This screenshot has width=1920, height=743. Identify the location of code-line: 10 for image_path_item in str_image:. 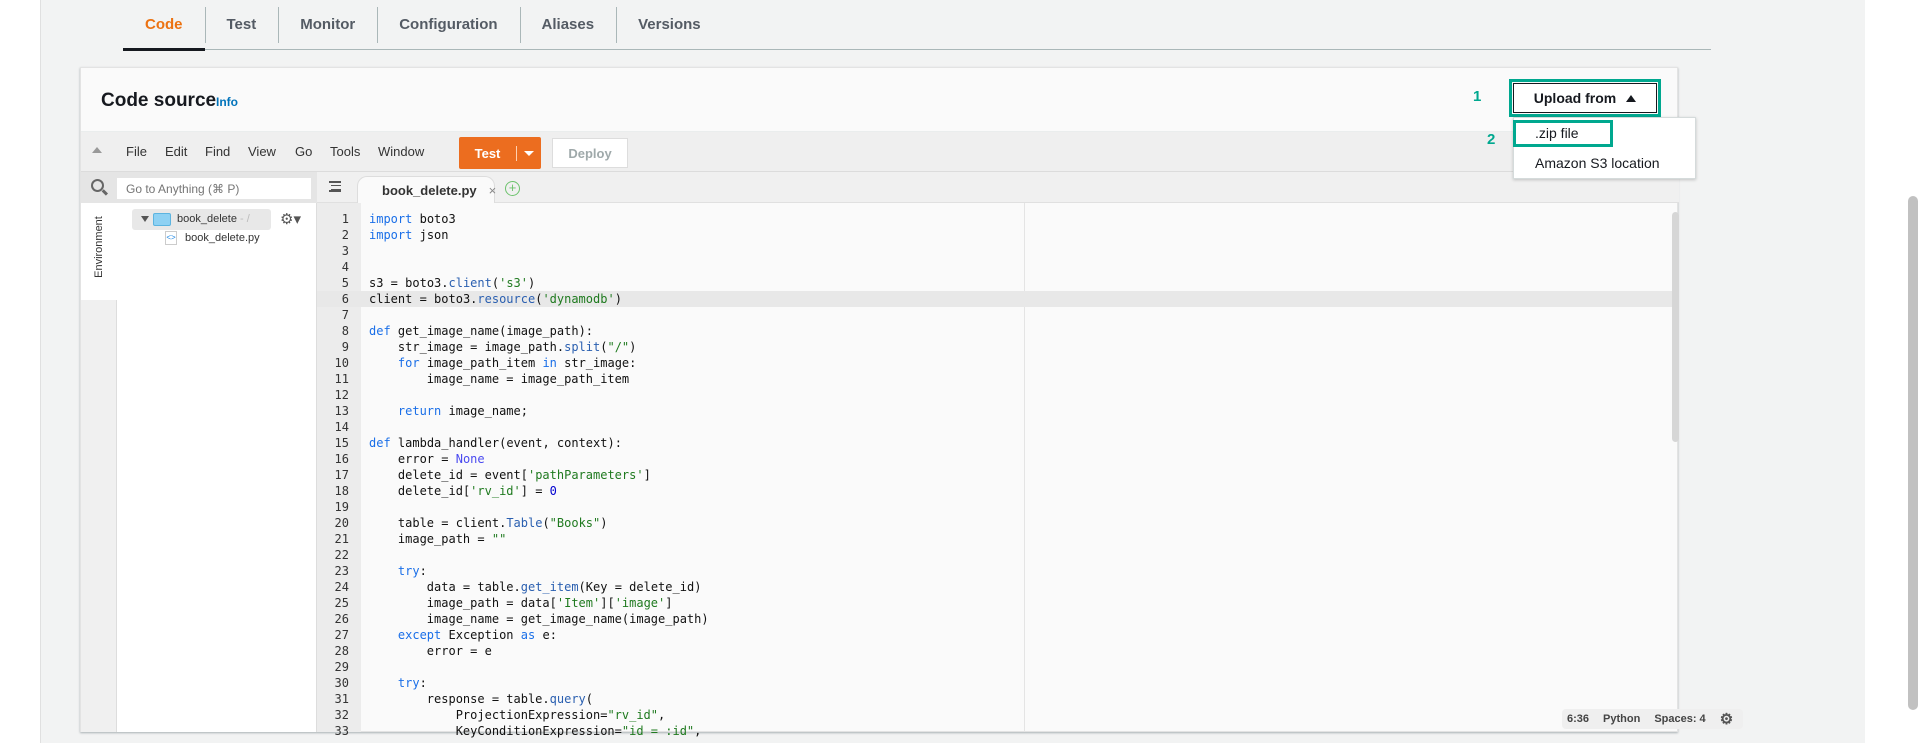
(994, 363).